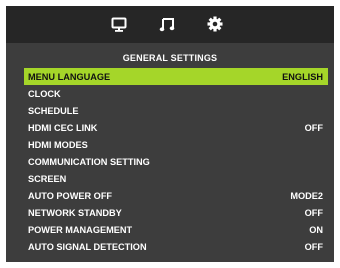 Image resolution: width=340 pixels, height=268 pixels. Describe the element at coordinates (176, 127) in the screenshot. I see `menu-item-hdmi-cec-link: HDMI CEC LINK OFF` at that location.